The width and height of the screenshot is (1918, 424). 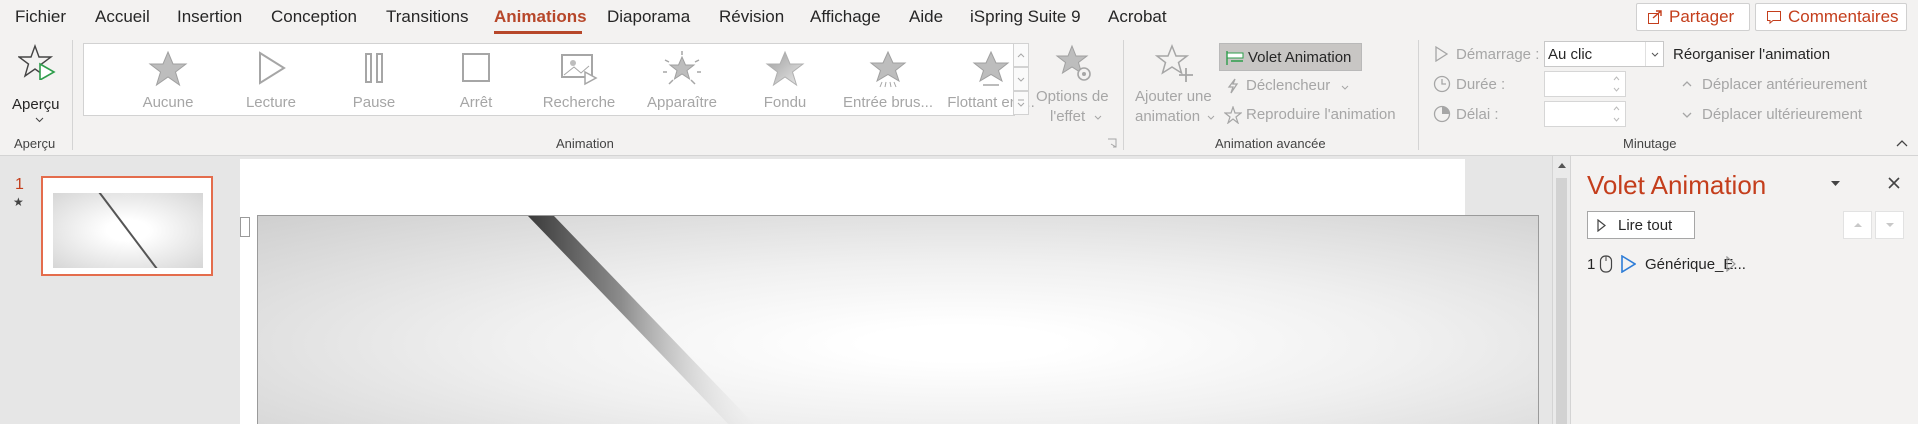 What do you see at coordinates (1655, 17) in the screenshot?
I see `share-icon` at bounding box center [1655, 17].